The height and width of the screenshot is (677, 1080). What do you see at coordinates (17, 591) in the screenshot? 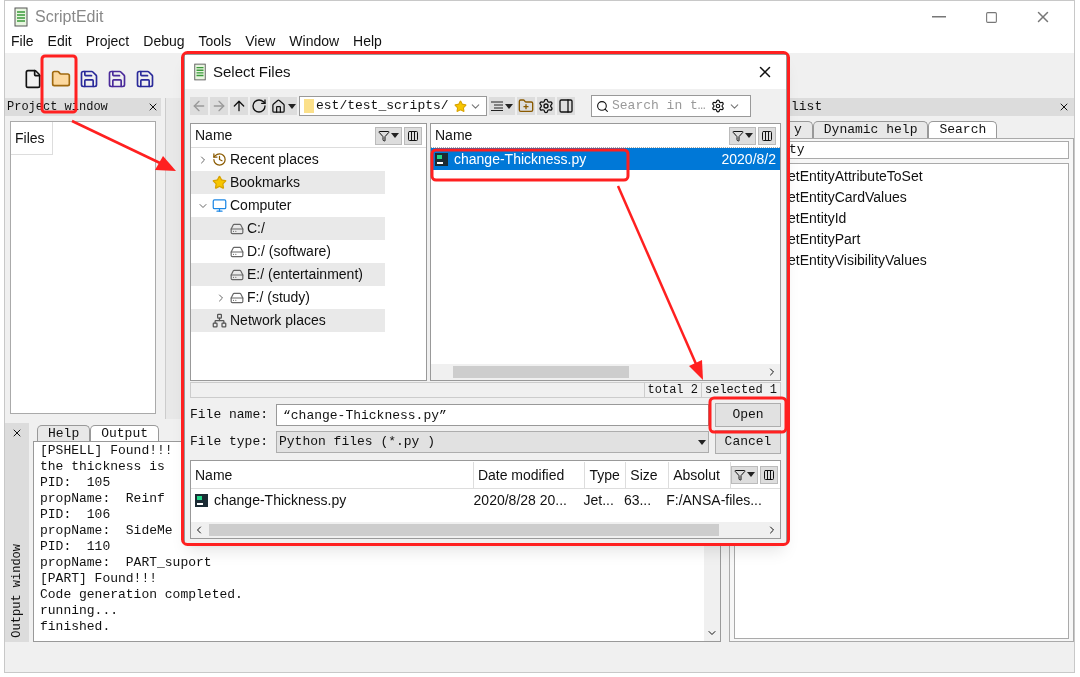
I see `panel-title: Output window` at bounding box center [17, 591].